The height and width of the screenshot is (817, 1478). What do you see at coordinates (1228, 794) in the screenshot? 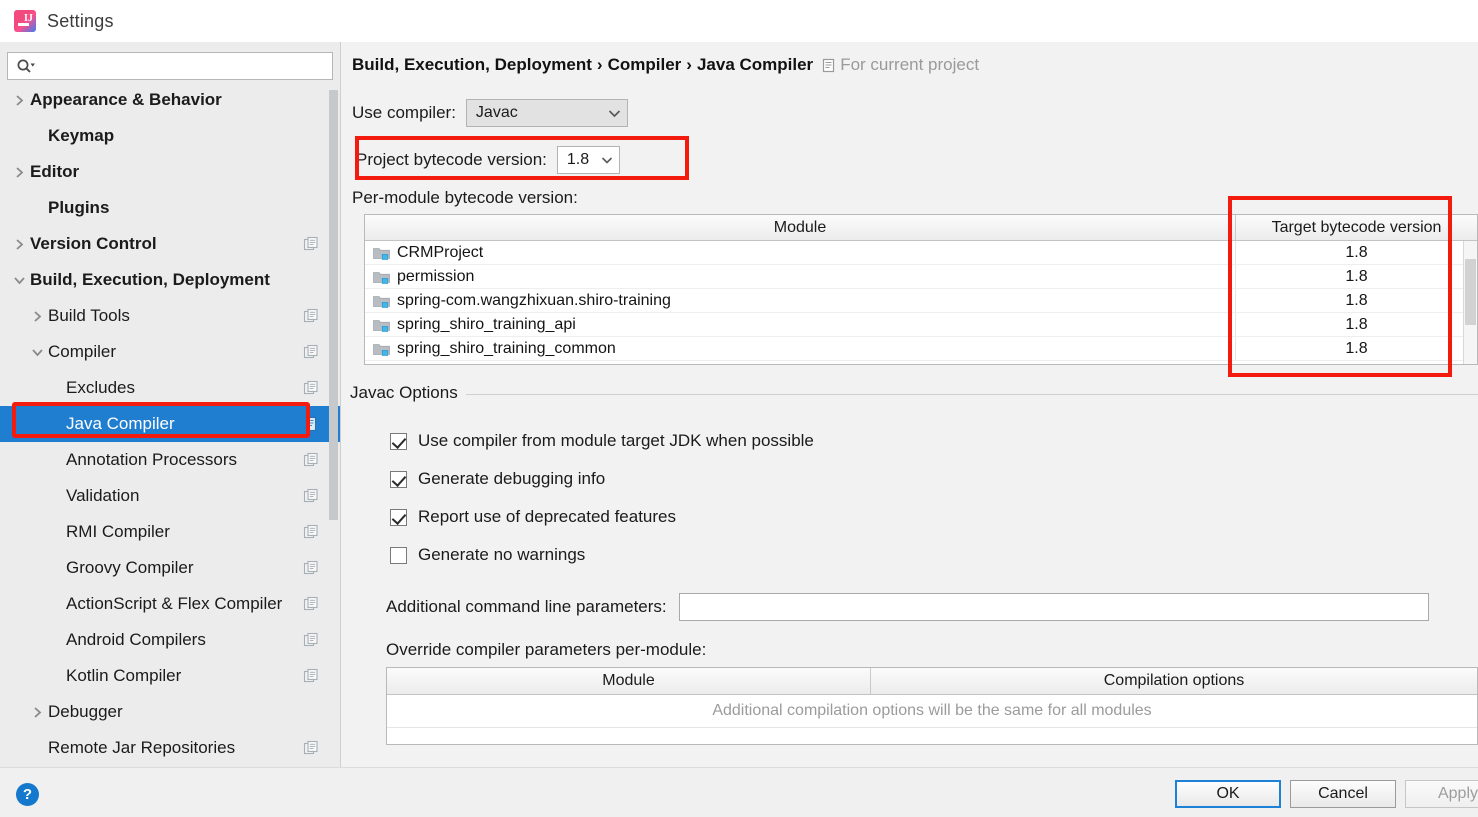
I see `ok-button: OK` at bounding box center [1228, 794].